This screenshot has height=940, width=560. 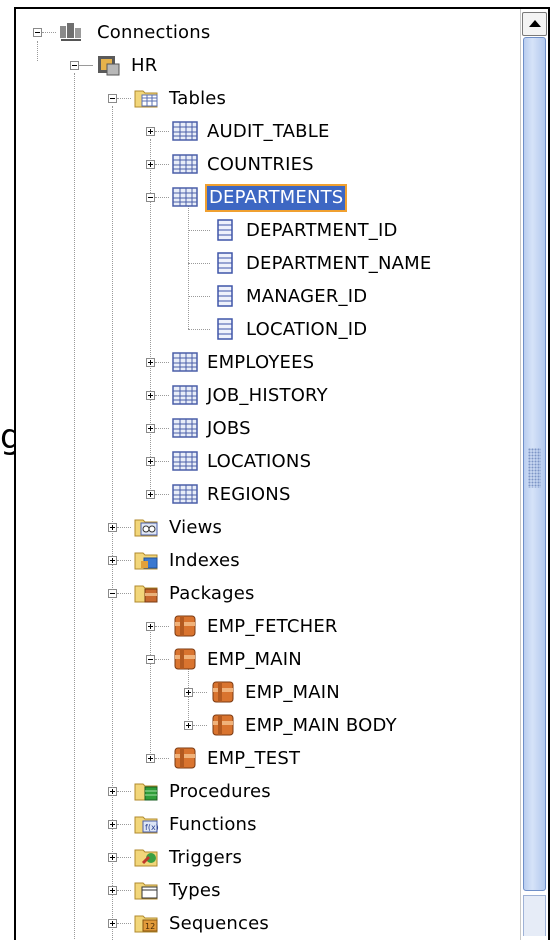 I want to click on node-procedures: Procedures, so click(x=220, y=792).